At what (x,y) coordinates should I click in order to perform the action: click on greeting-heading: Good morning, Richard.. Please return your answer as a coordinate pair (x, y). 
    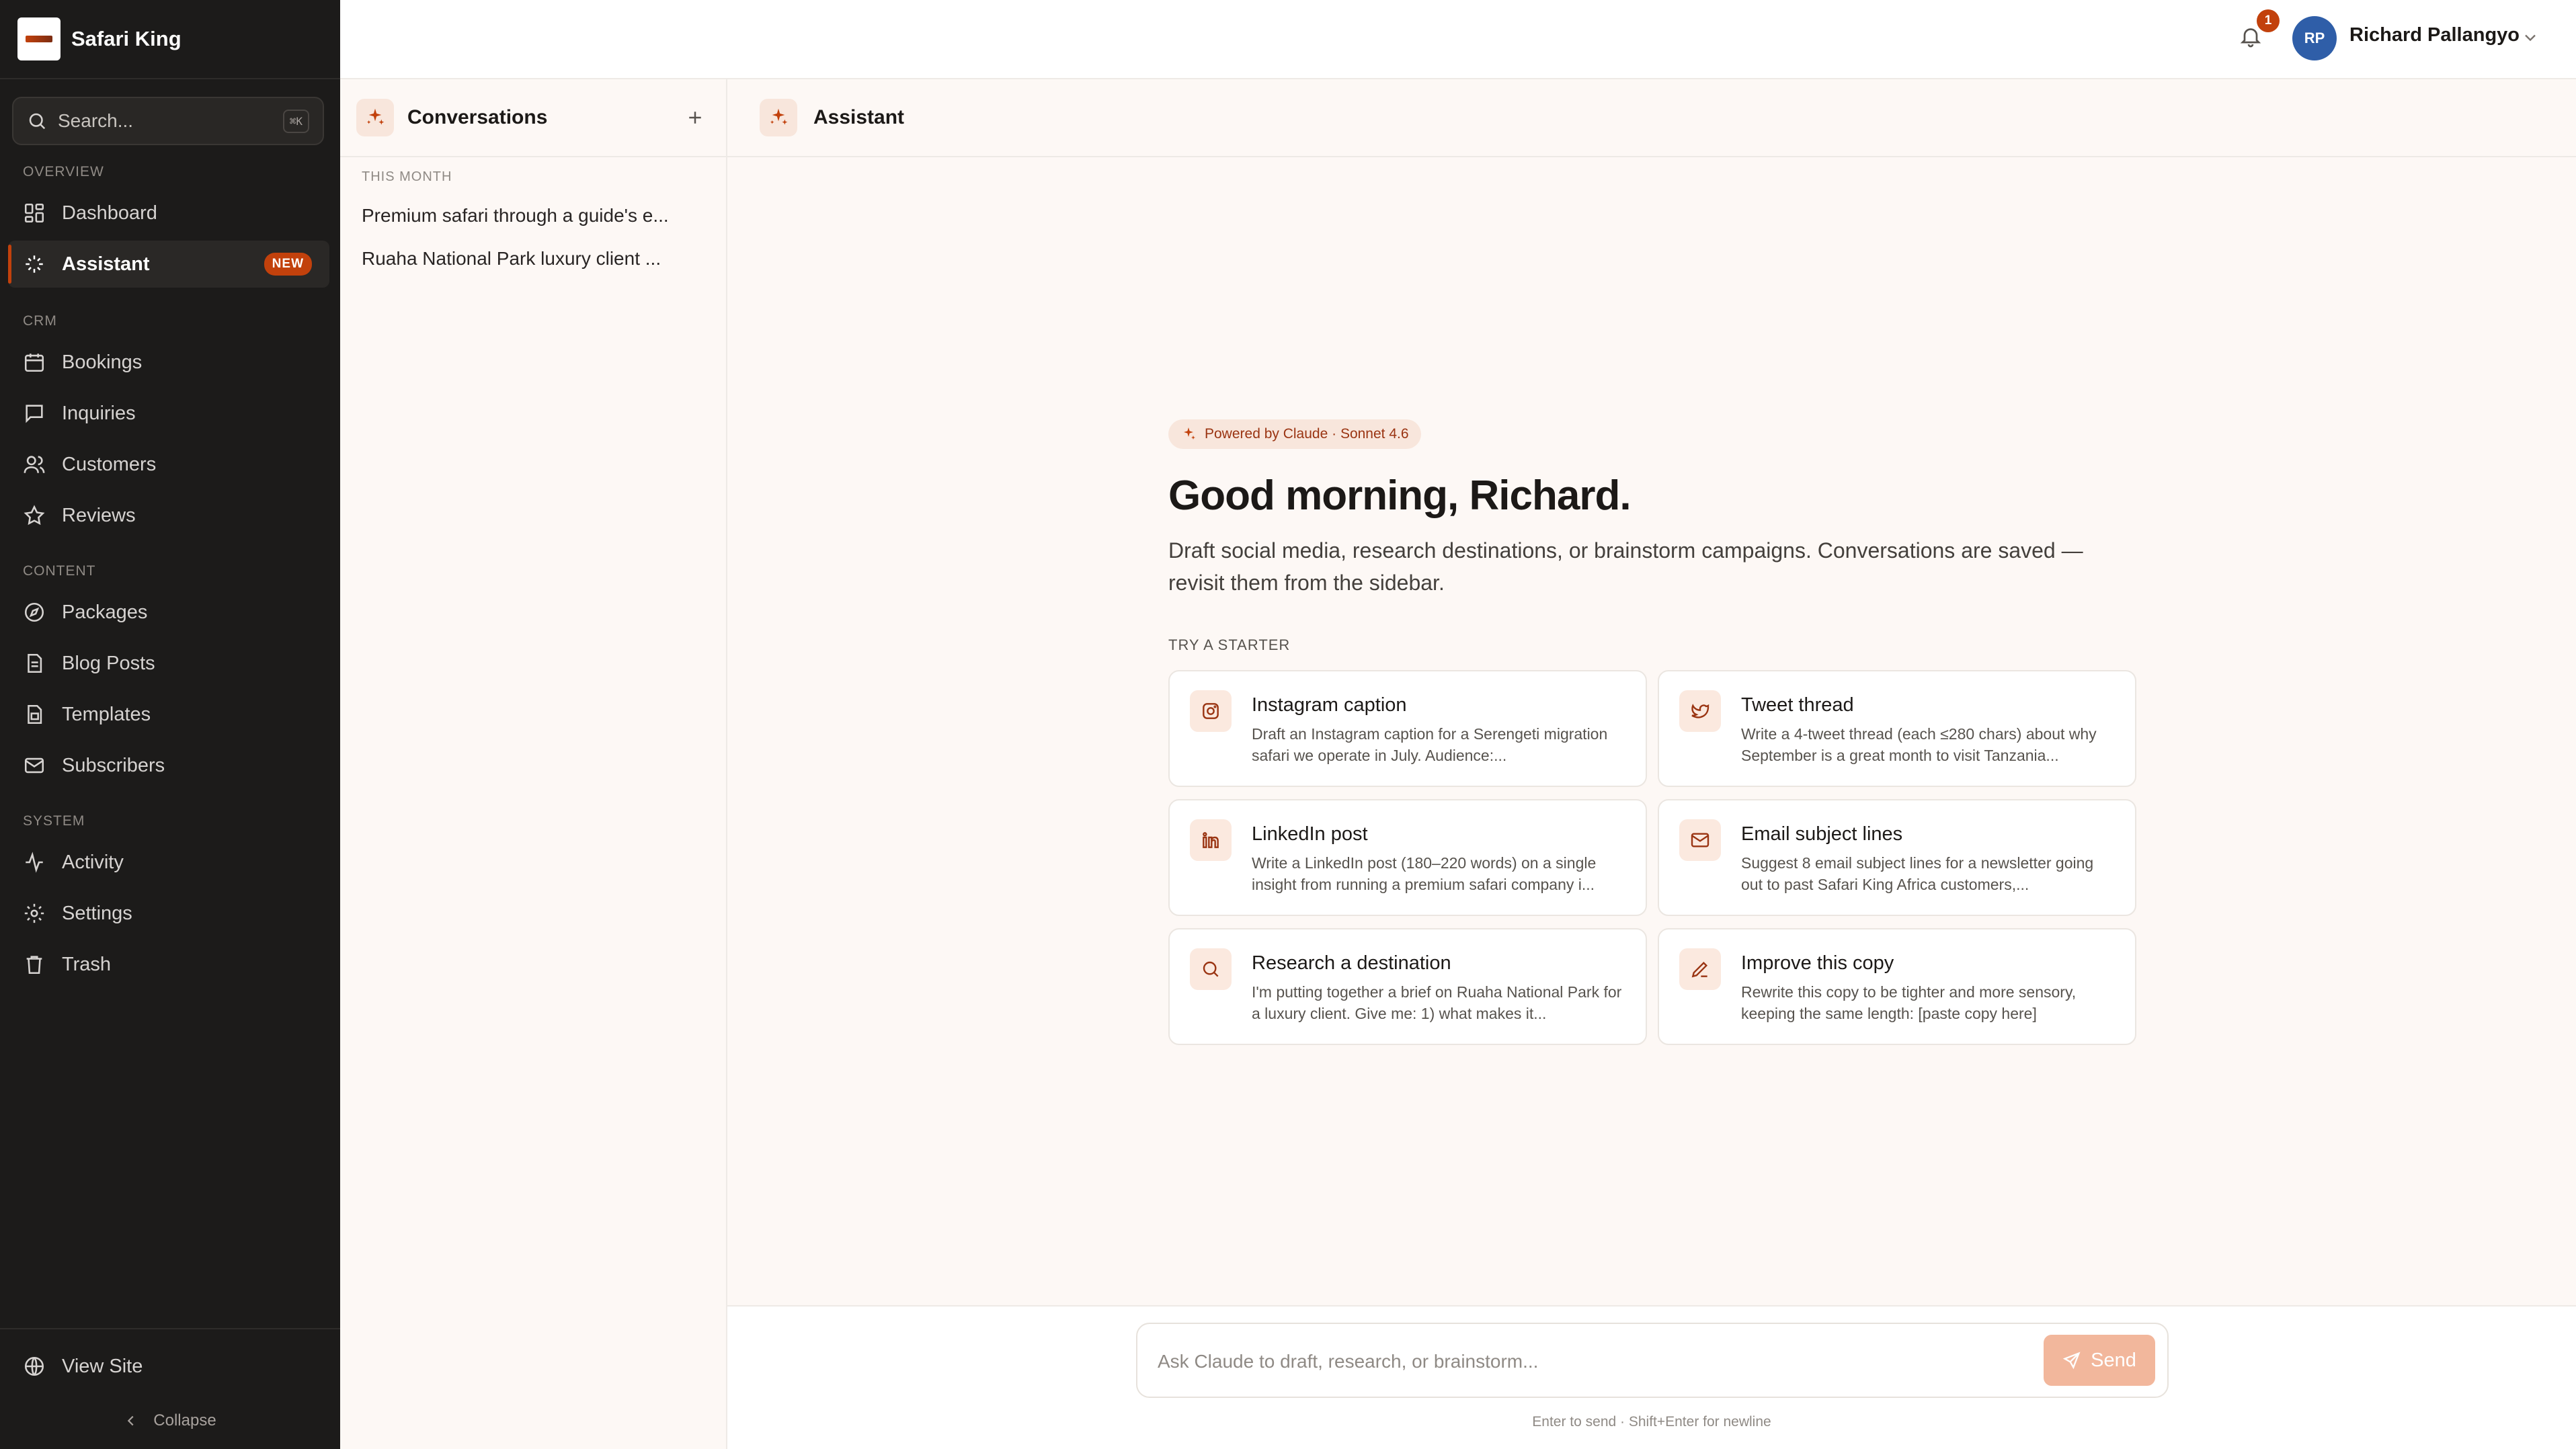
    Looking at the image, I should click on (1400, 495).